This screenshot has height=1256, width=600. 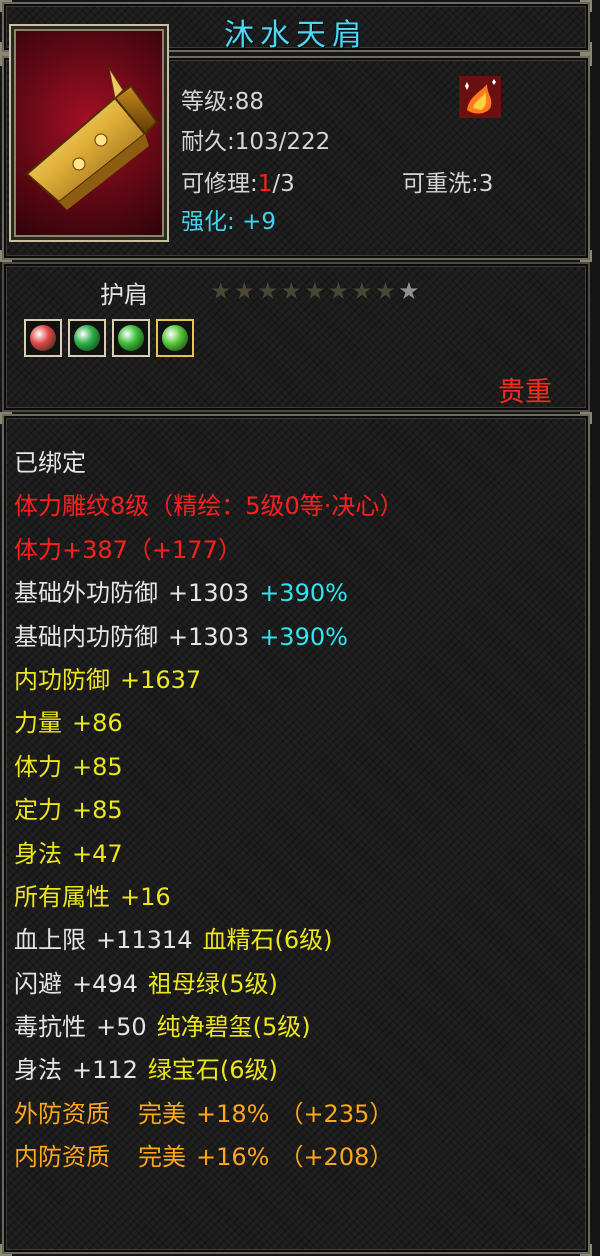 I want to click on stamina-total-line: 体力+387（+177）, so click(x=128, y=549).